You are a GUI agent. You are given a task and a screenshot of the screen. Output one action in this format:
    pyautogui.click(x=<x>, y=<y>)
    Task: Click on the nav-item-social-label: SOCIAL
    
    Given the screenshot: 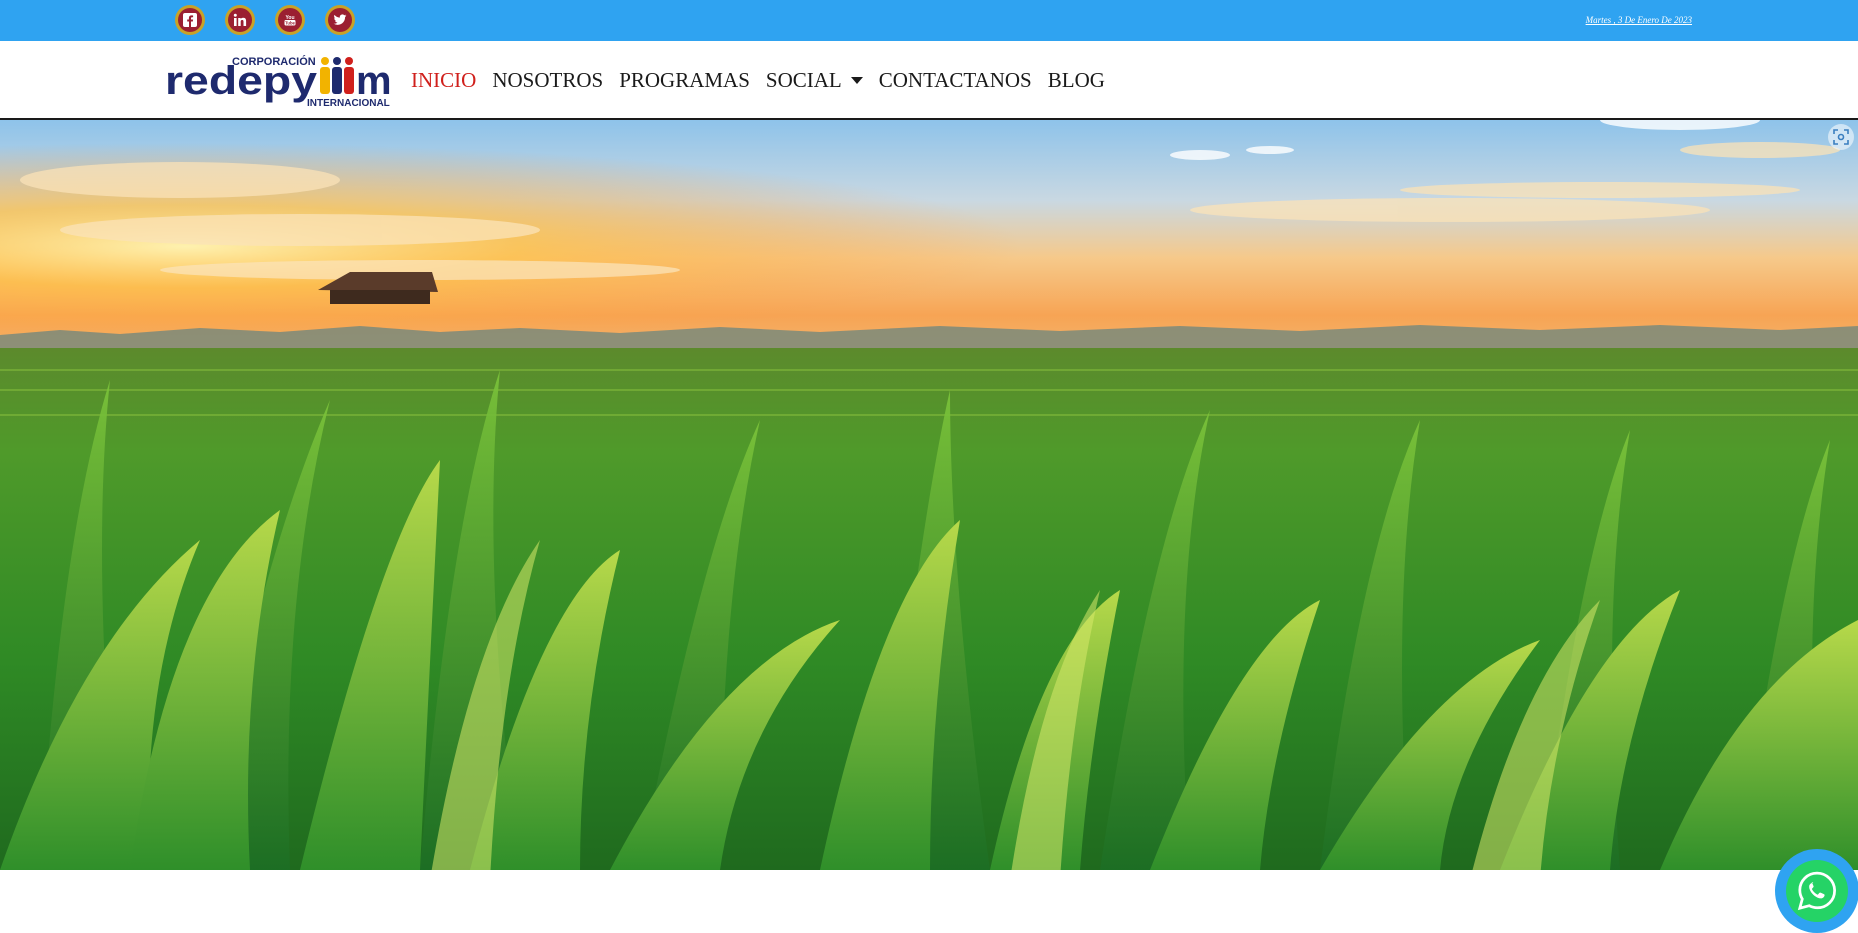 What is the action you would take?
    pyautogui.click(x=803, y=80)
    